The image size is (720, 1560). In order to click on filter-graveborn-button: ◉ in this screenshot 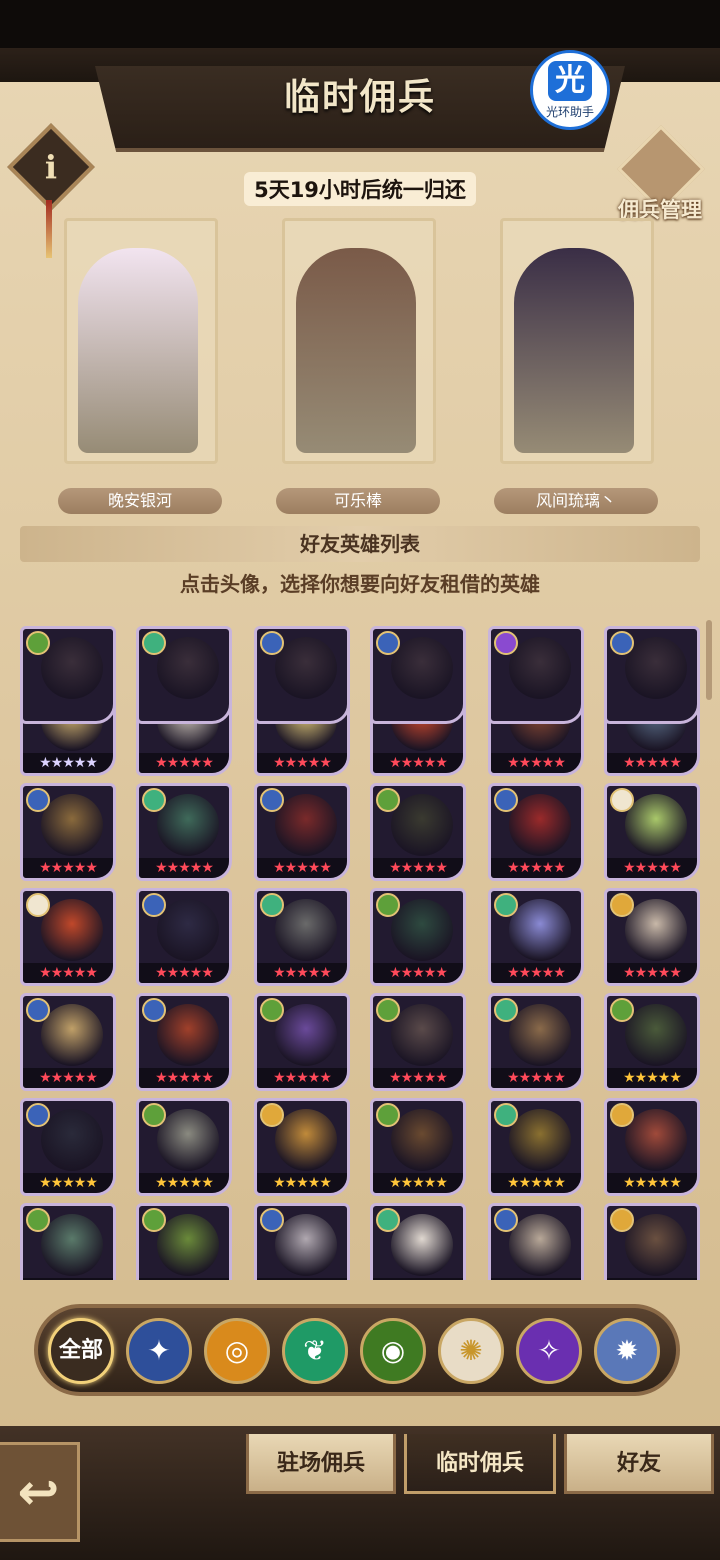, I will do `click(393, 1351)`.